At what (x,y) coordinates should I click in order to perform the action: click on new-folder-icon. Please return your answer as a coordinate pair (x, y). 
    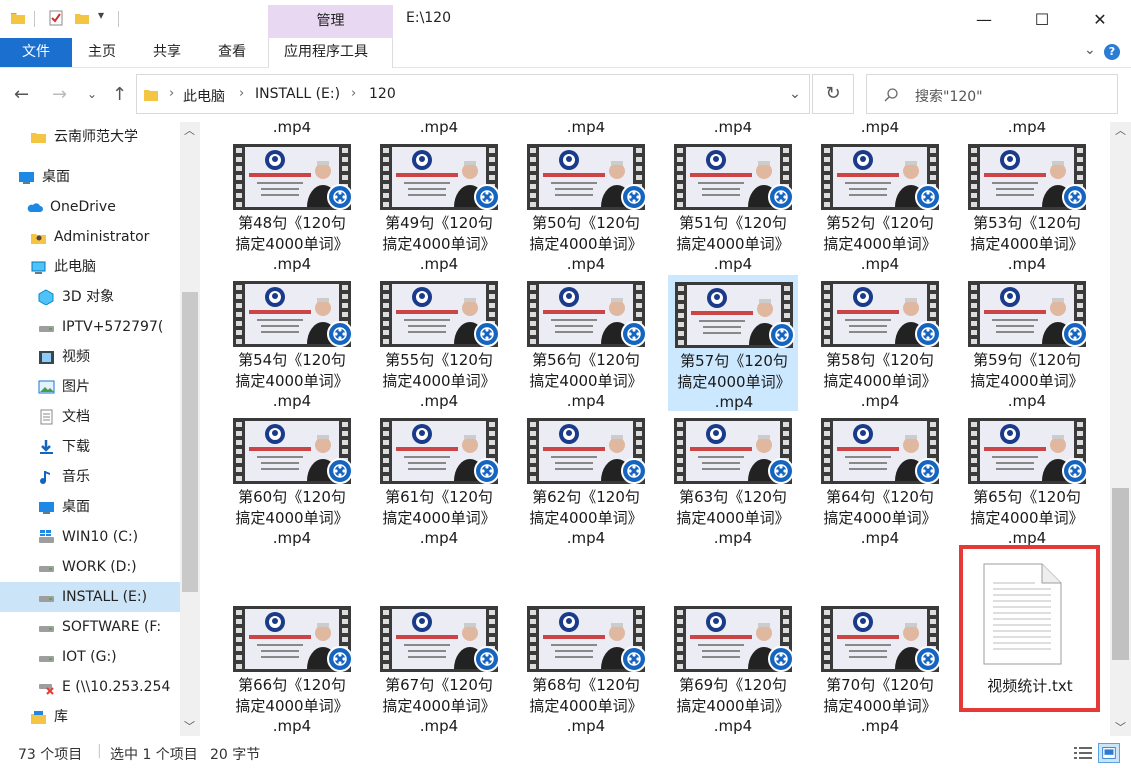
    Looking at the image, I should click on (82, 18).